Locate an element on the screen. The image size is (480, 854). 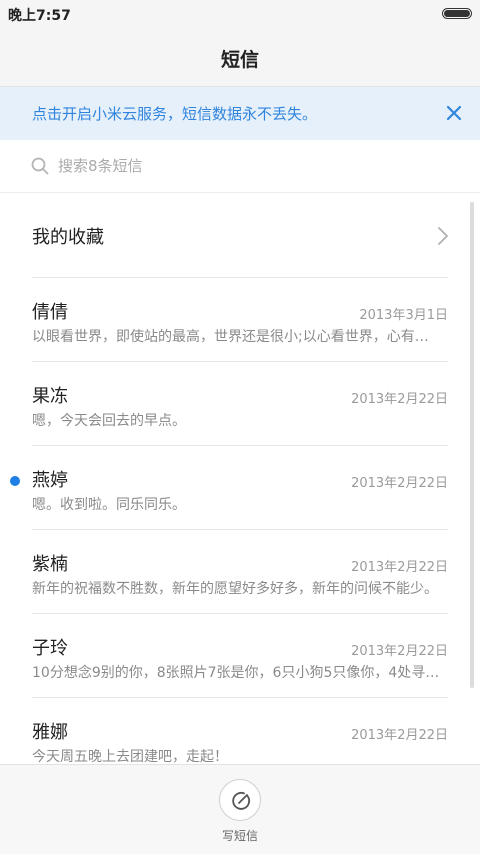
contact-name: 子玲 is located at coordinates (50, 648).